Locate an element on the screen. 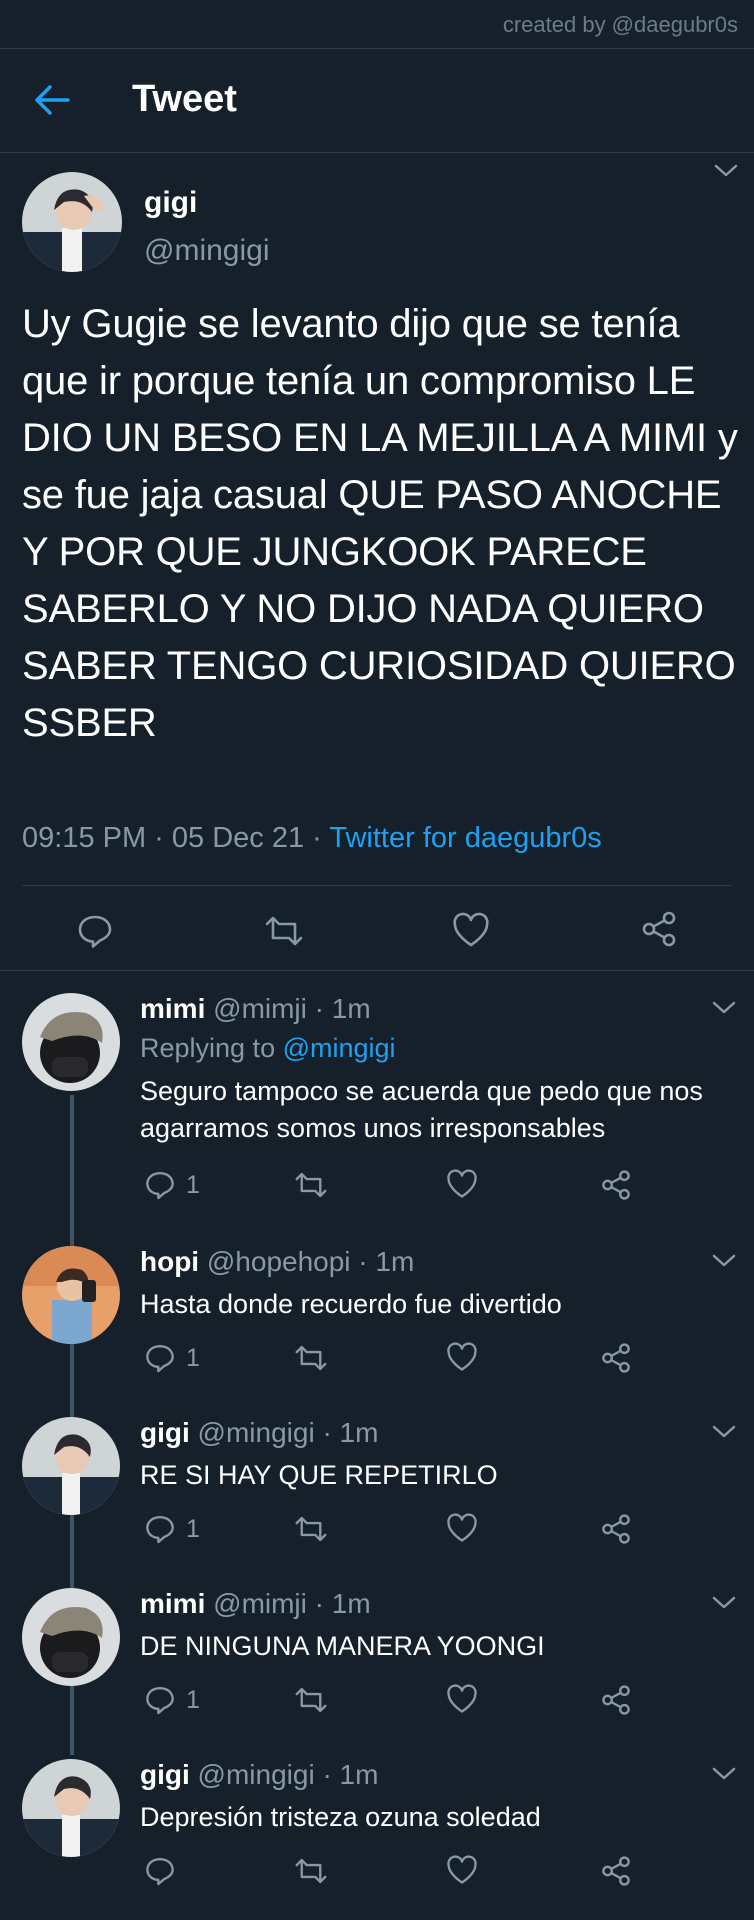 The width and height of the screenshot is (754, 1920). tweet-actions is located at coordinates (377, 934).